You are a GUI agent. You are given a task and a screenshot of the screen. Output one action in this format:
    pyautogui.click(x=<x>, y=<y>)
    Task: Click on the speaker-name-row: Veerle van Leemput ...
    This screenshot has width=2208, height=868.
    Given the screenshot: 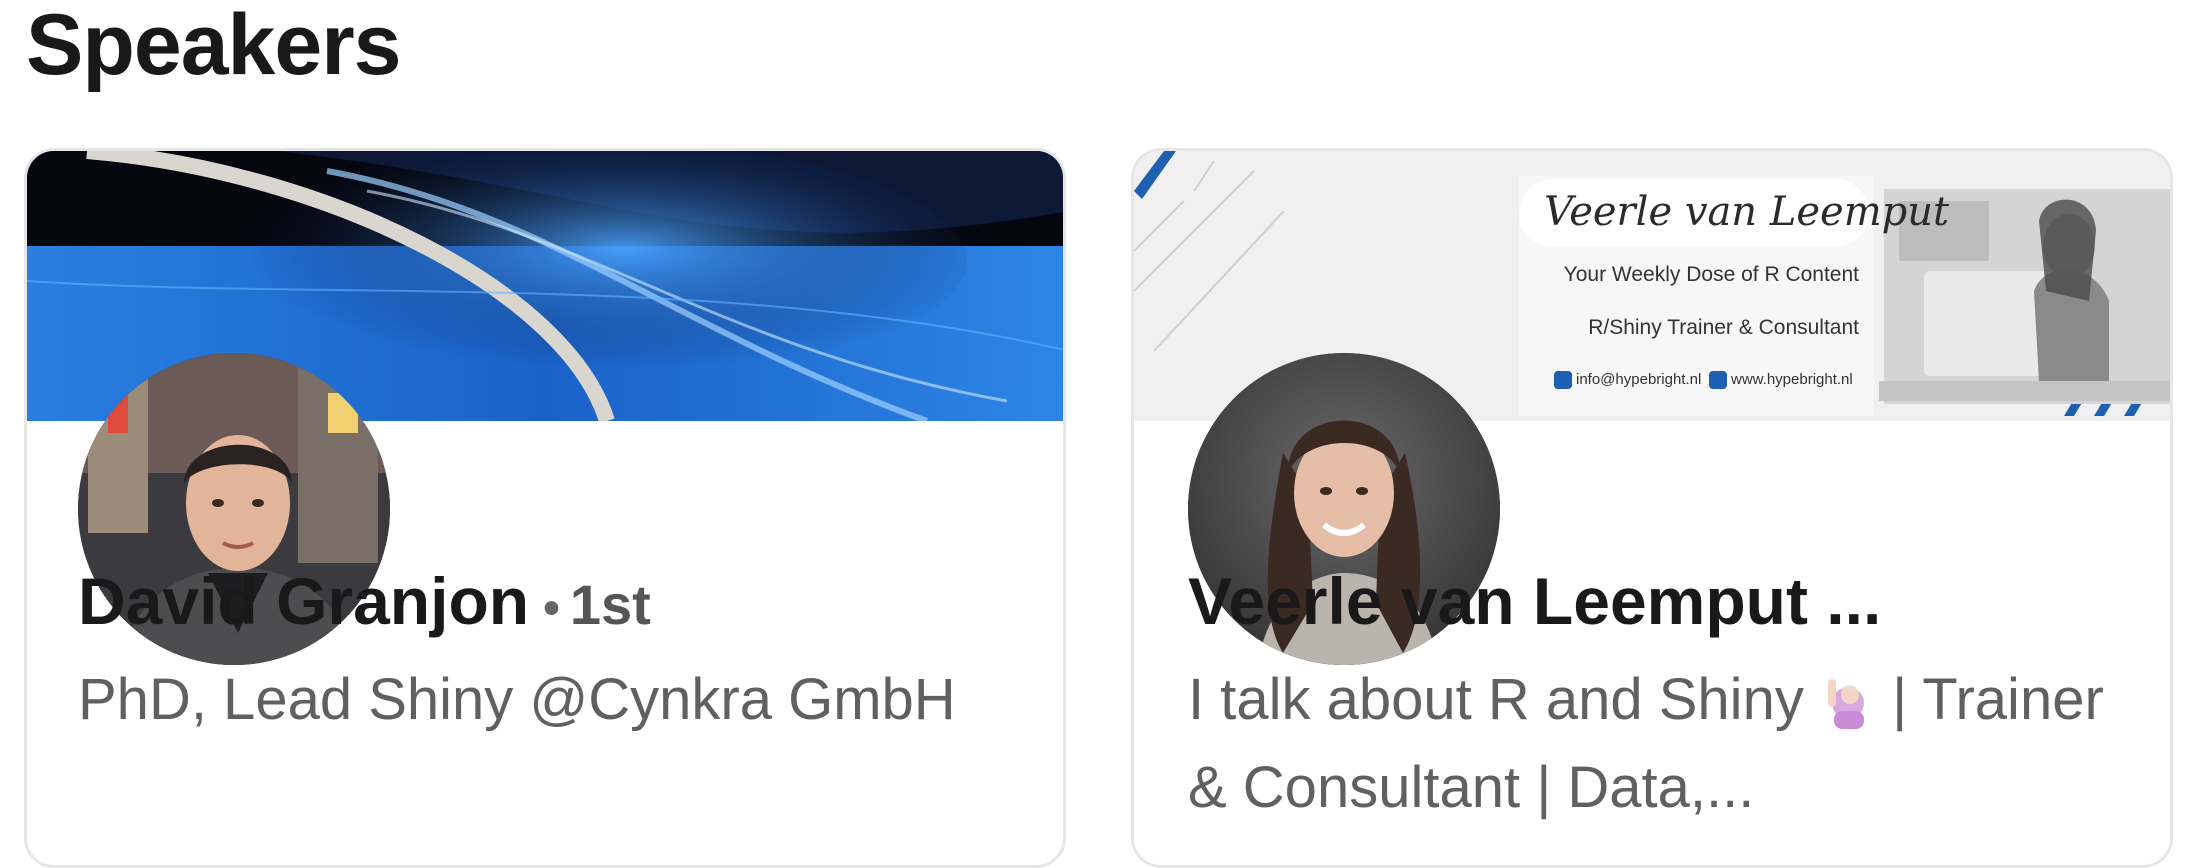 What is the action you would take?
    pyautogui.click(x=1534, y=601)
    